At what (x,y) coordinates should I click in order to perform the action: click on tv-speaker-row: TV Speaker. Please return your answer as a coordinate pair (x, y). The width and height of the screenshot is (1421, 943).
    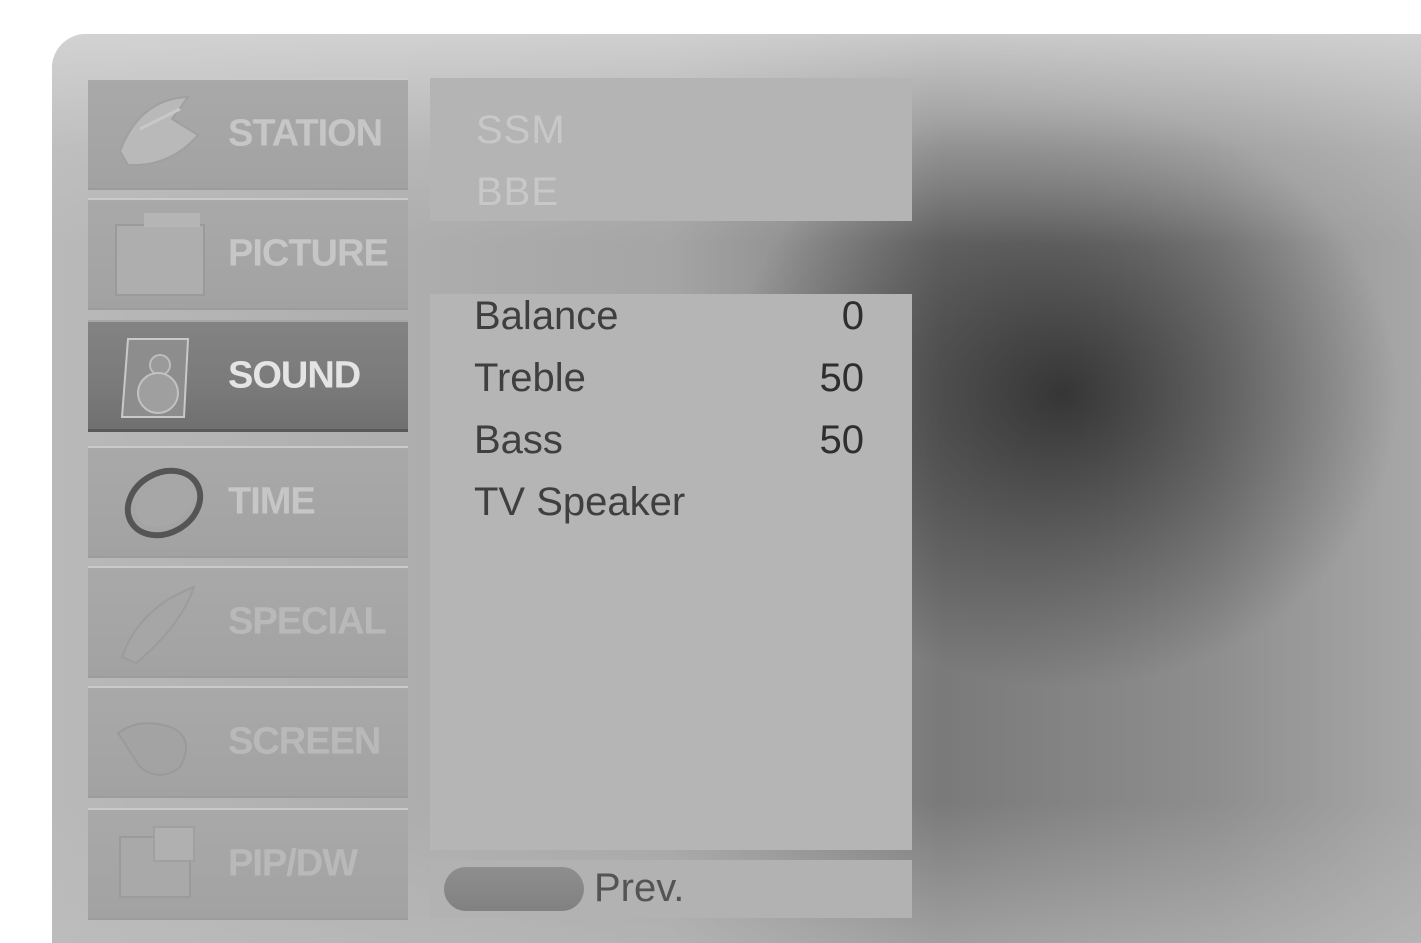
    Looking at the image, I should click on (671, 510).